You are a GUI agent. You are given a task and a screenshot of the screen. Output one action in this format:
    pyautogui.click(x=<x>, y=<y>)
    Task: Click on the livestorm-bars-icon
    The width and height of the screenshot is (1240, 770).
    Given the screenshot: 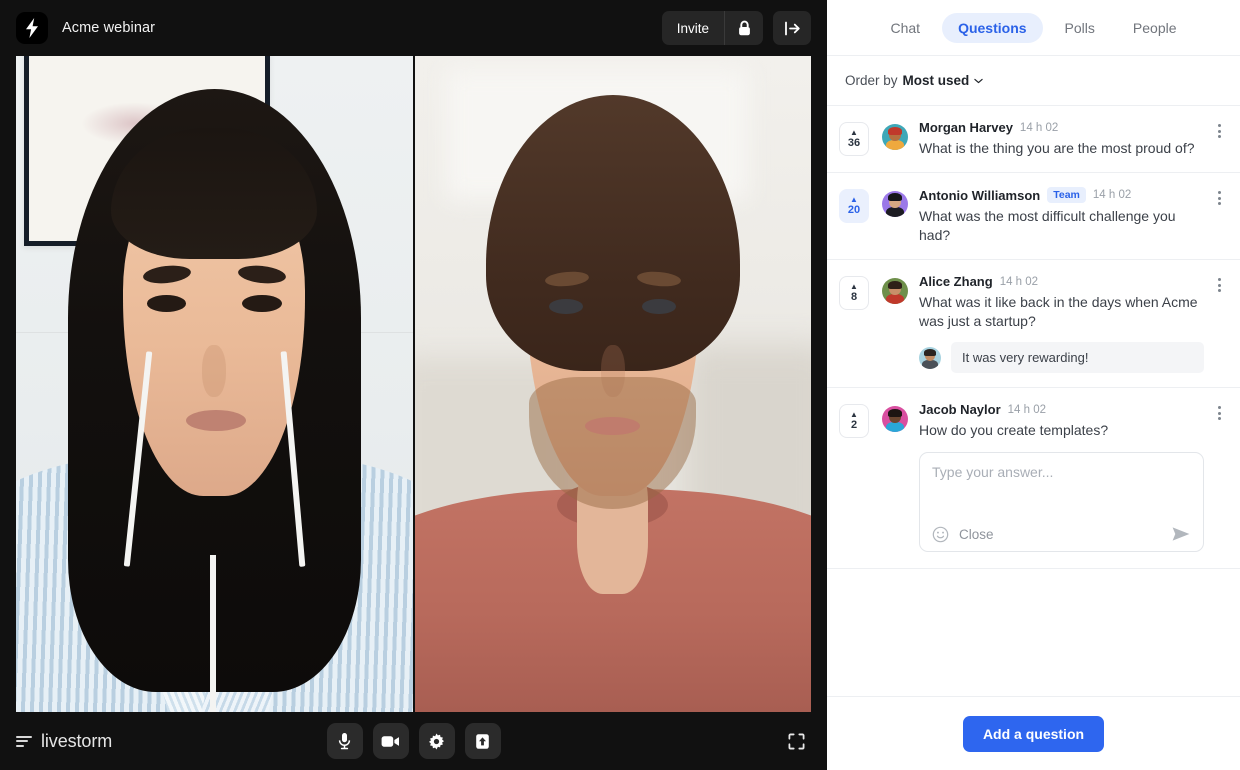 What is the action you would take?
    pyautogui.click(x=24, y=741)
    